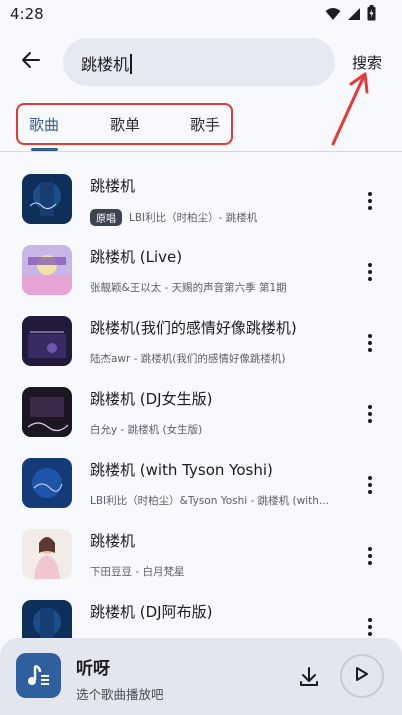 Image resolution: width=402 pixels, height=715 pixels. What do you see at coordinates (201, 189) in the screenshot?
I see `song-row: 跳楼机 原唱 LBI利比（时柏尘）- 跳楼机` at bounding box center [201, 189].